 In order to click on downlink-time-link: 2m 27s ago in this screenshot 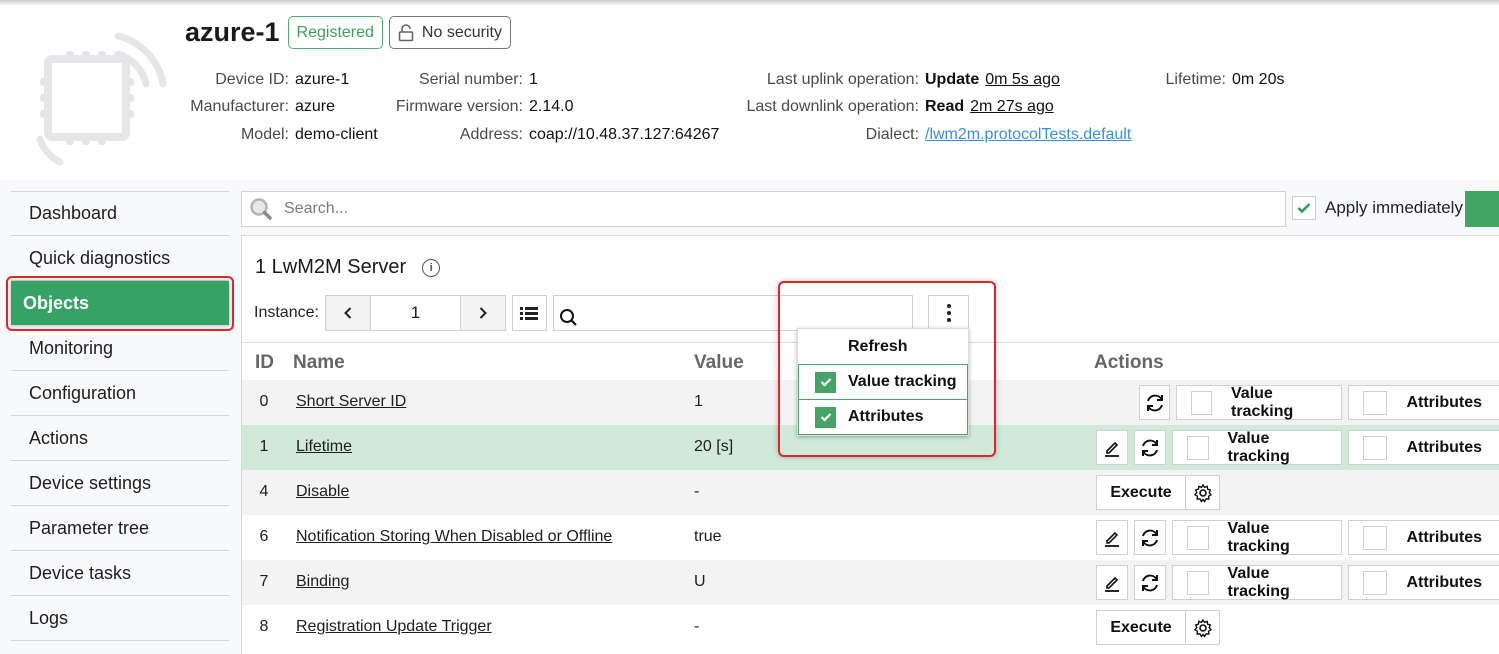, I will do `click(1012, 106)`.